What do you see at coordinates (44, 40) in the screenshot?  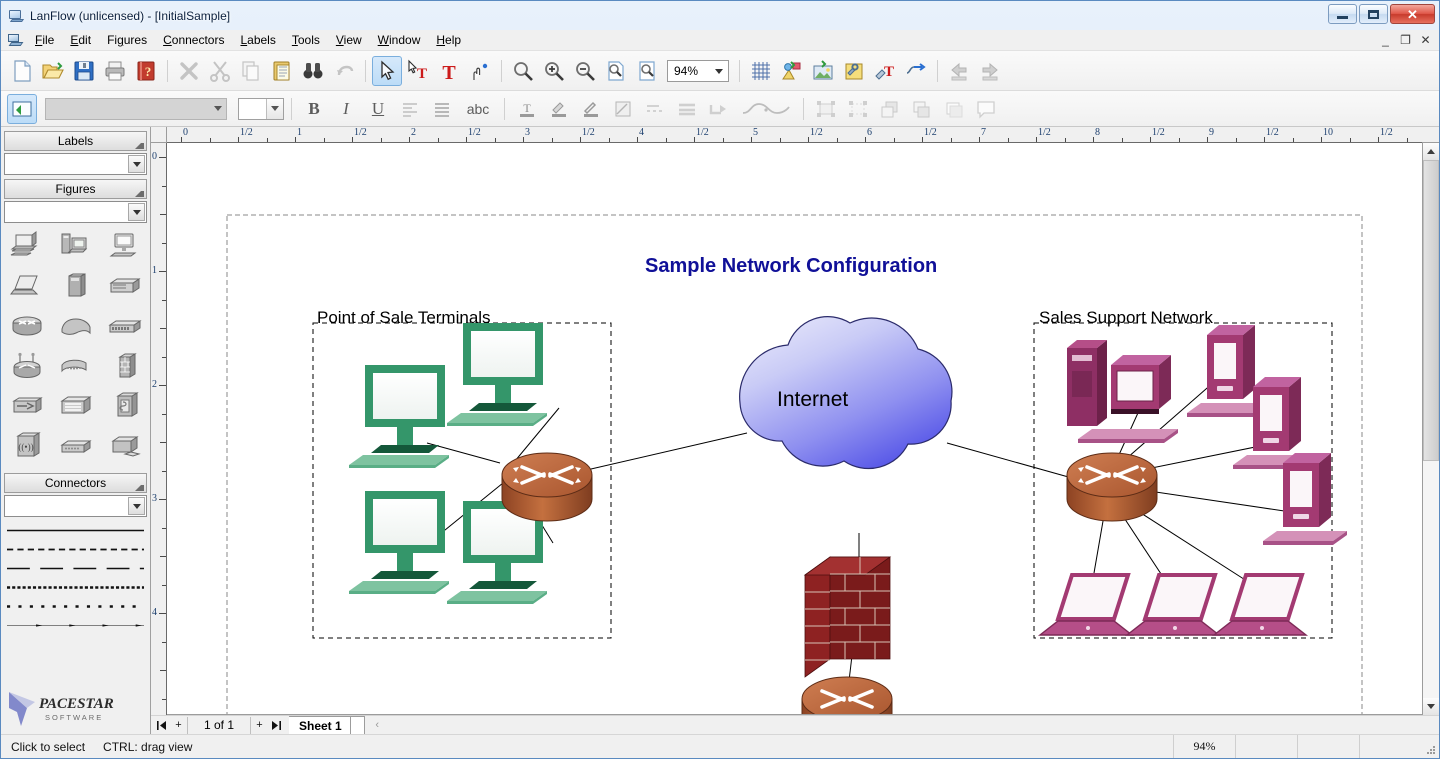 I see `menu-file: FFileile` at bounding box center [44, 40].